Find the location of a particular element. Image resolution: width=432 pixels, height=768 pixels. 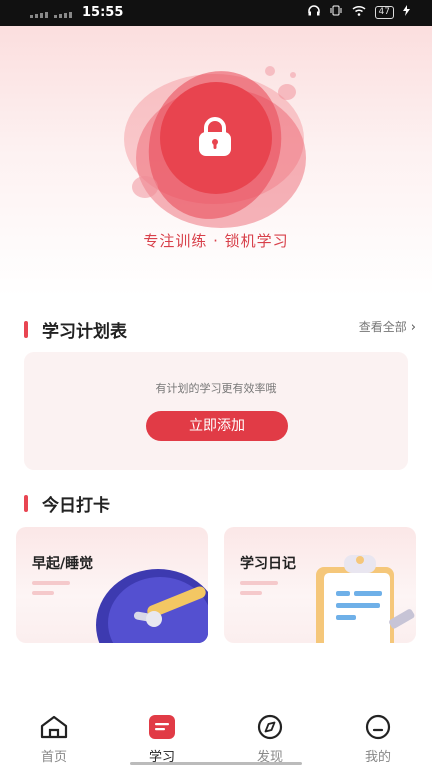

tab-discover: 发现 is located at coordinates (270, 739).